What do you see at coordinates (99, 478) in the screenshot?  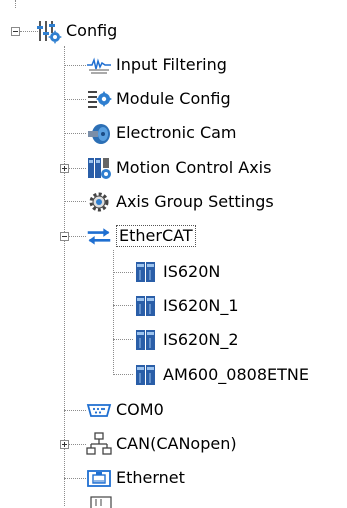 I see `ethernet-port-icon` at bounding box center [99, 478].